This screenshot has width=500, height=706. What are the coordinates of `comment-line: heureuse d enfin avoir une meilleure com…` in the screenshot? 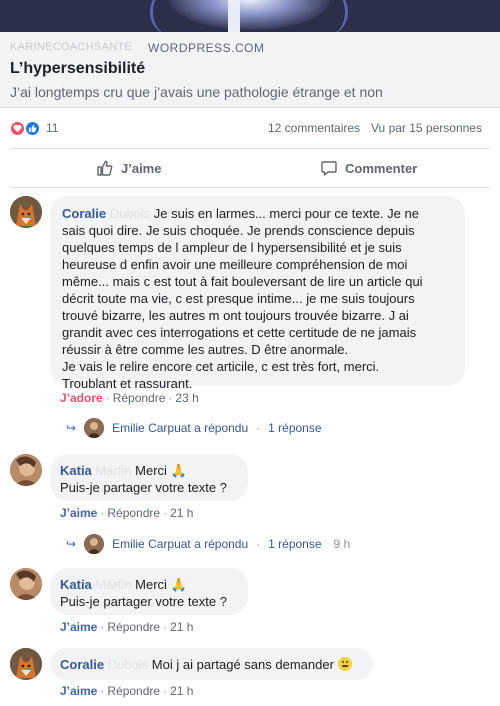 It's located at (235, 264).